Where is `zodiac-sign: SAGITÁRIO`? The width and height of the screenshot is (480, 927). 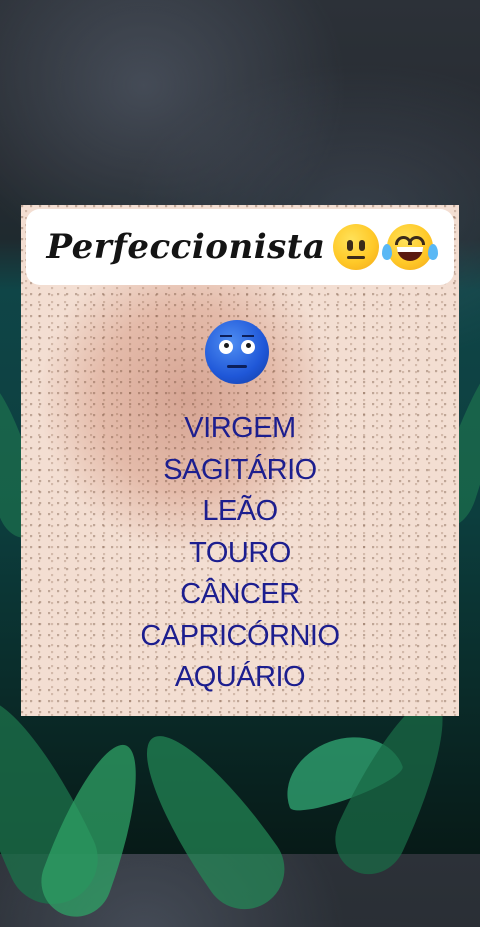 zodiac-sign: SAGITÁRIO is located at coordinates (240, 469).